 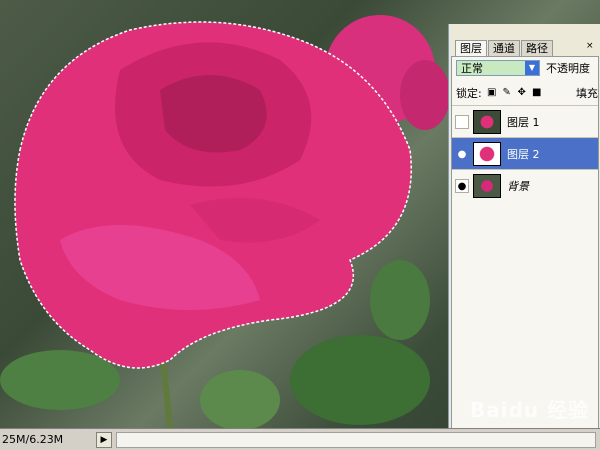 What do you see at coordinates (104, 439) in the screenshot?
I see `status-menu-arrow-icon: ▶` at bounding box center [104, 439].